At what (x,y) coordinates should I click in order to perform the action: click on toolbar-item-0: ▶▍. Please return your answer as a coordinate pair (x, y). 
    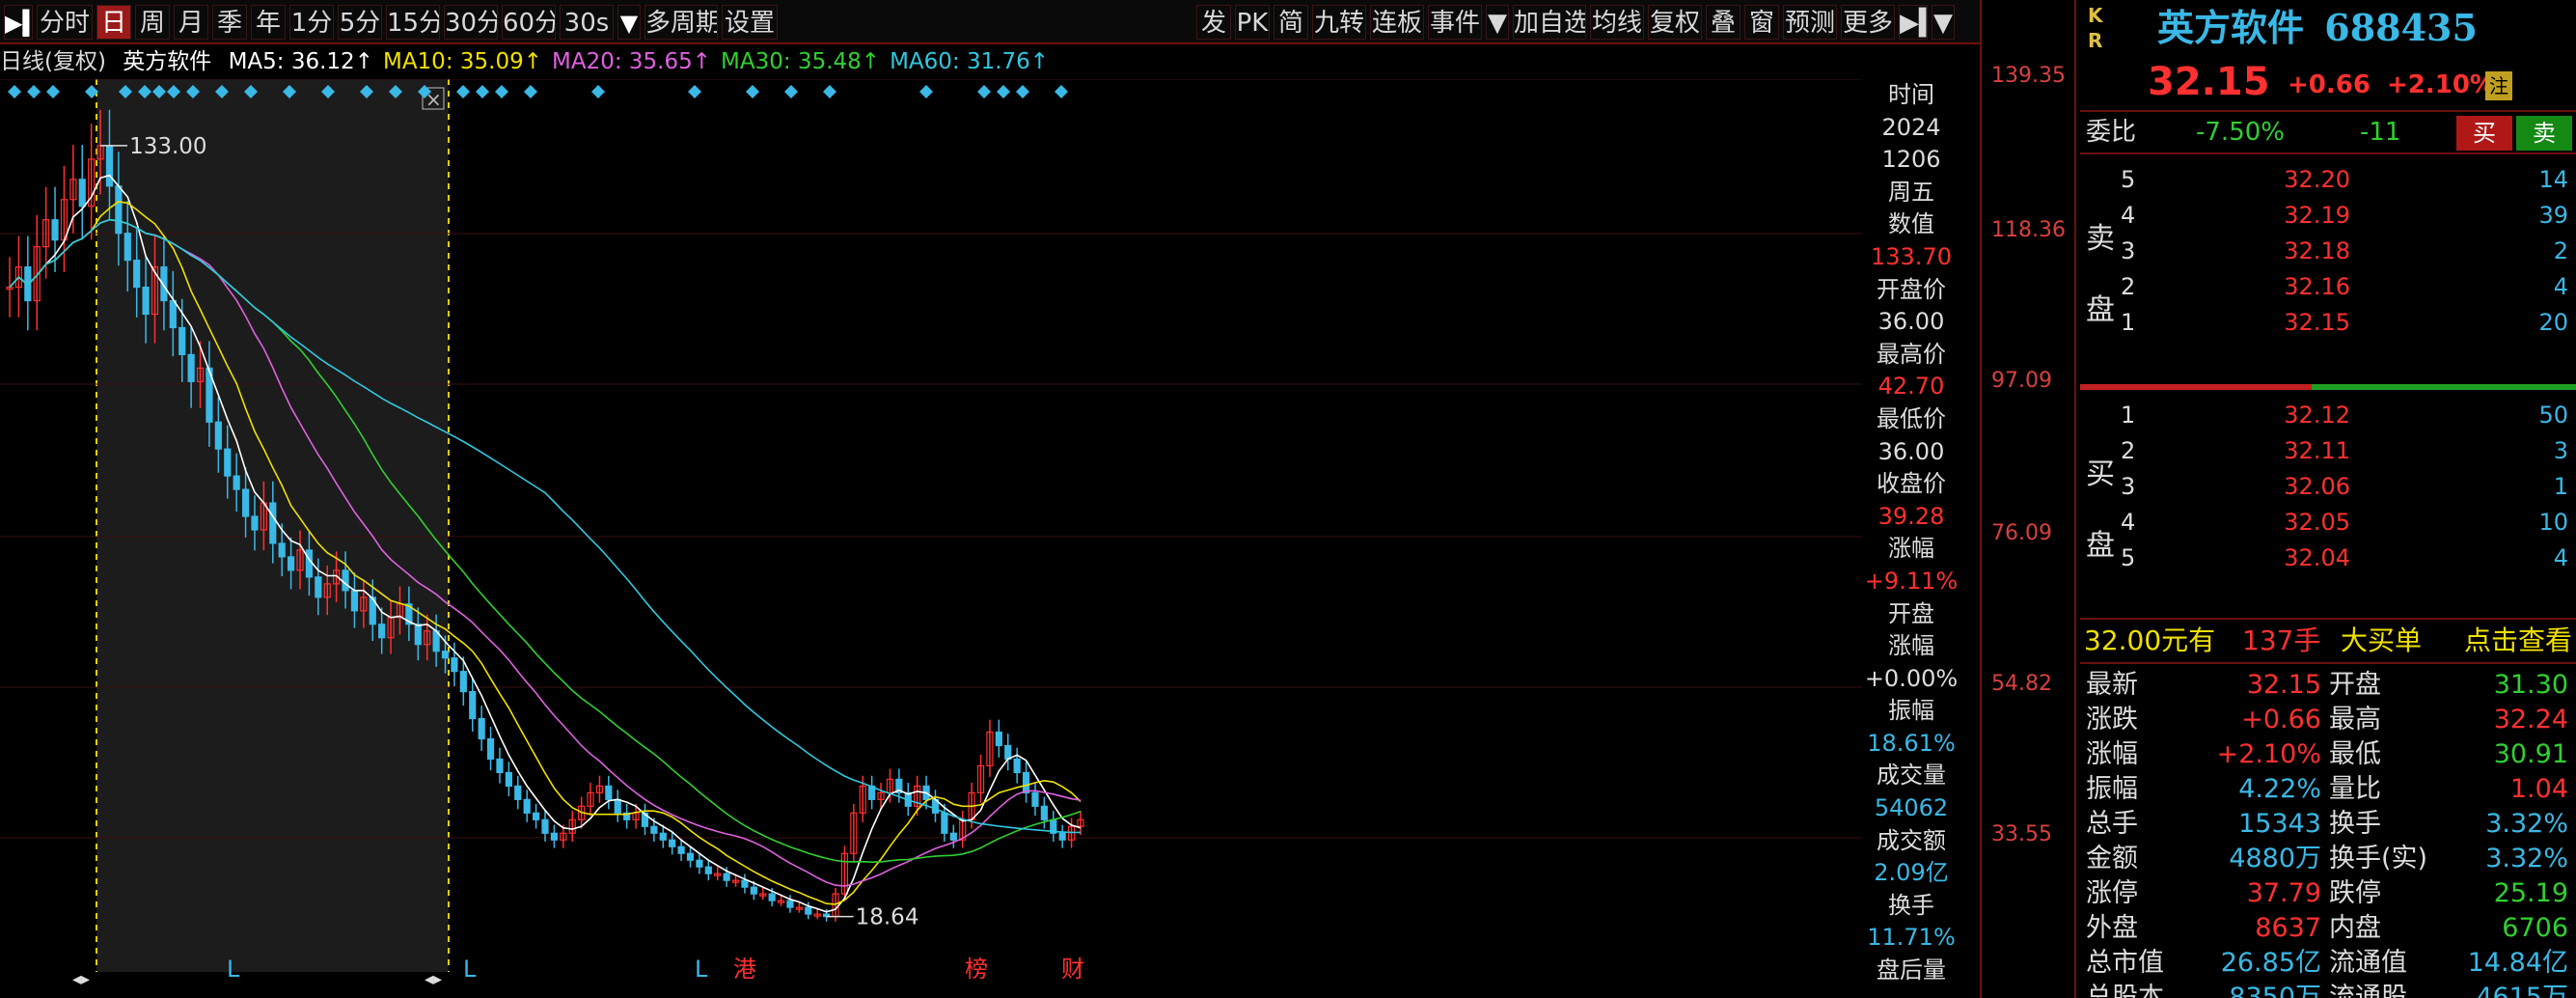
    Looking at the image, I should click on (18, 22).